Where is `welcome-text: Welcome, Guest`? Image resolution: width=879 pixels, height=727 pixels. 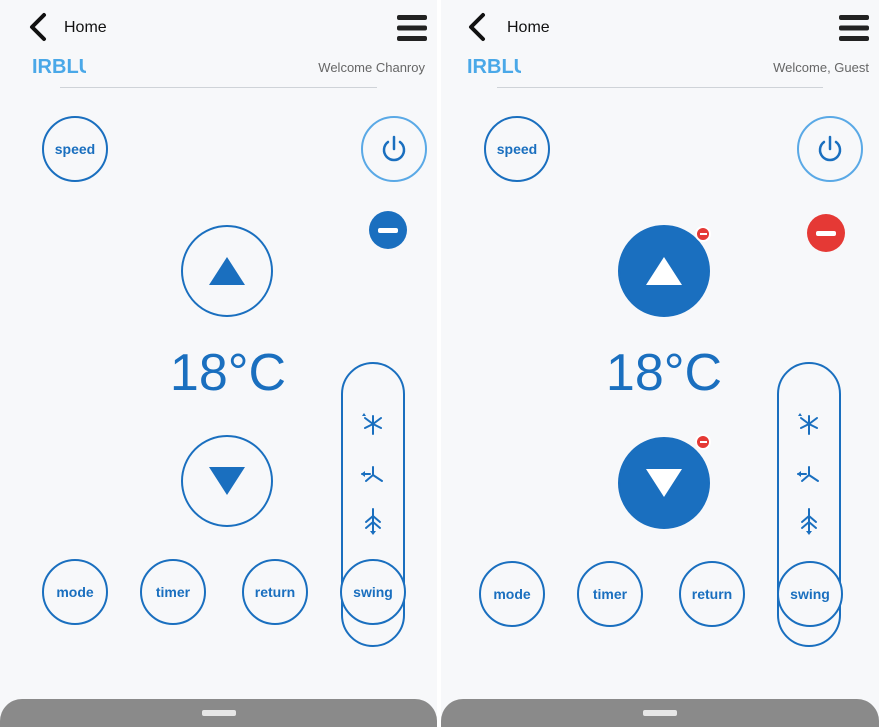 welcome-text: Welcome, Guest is located at coordinates (821, 67).